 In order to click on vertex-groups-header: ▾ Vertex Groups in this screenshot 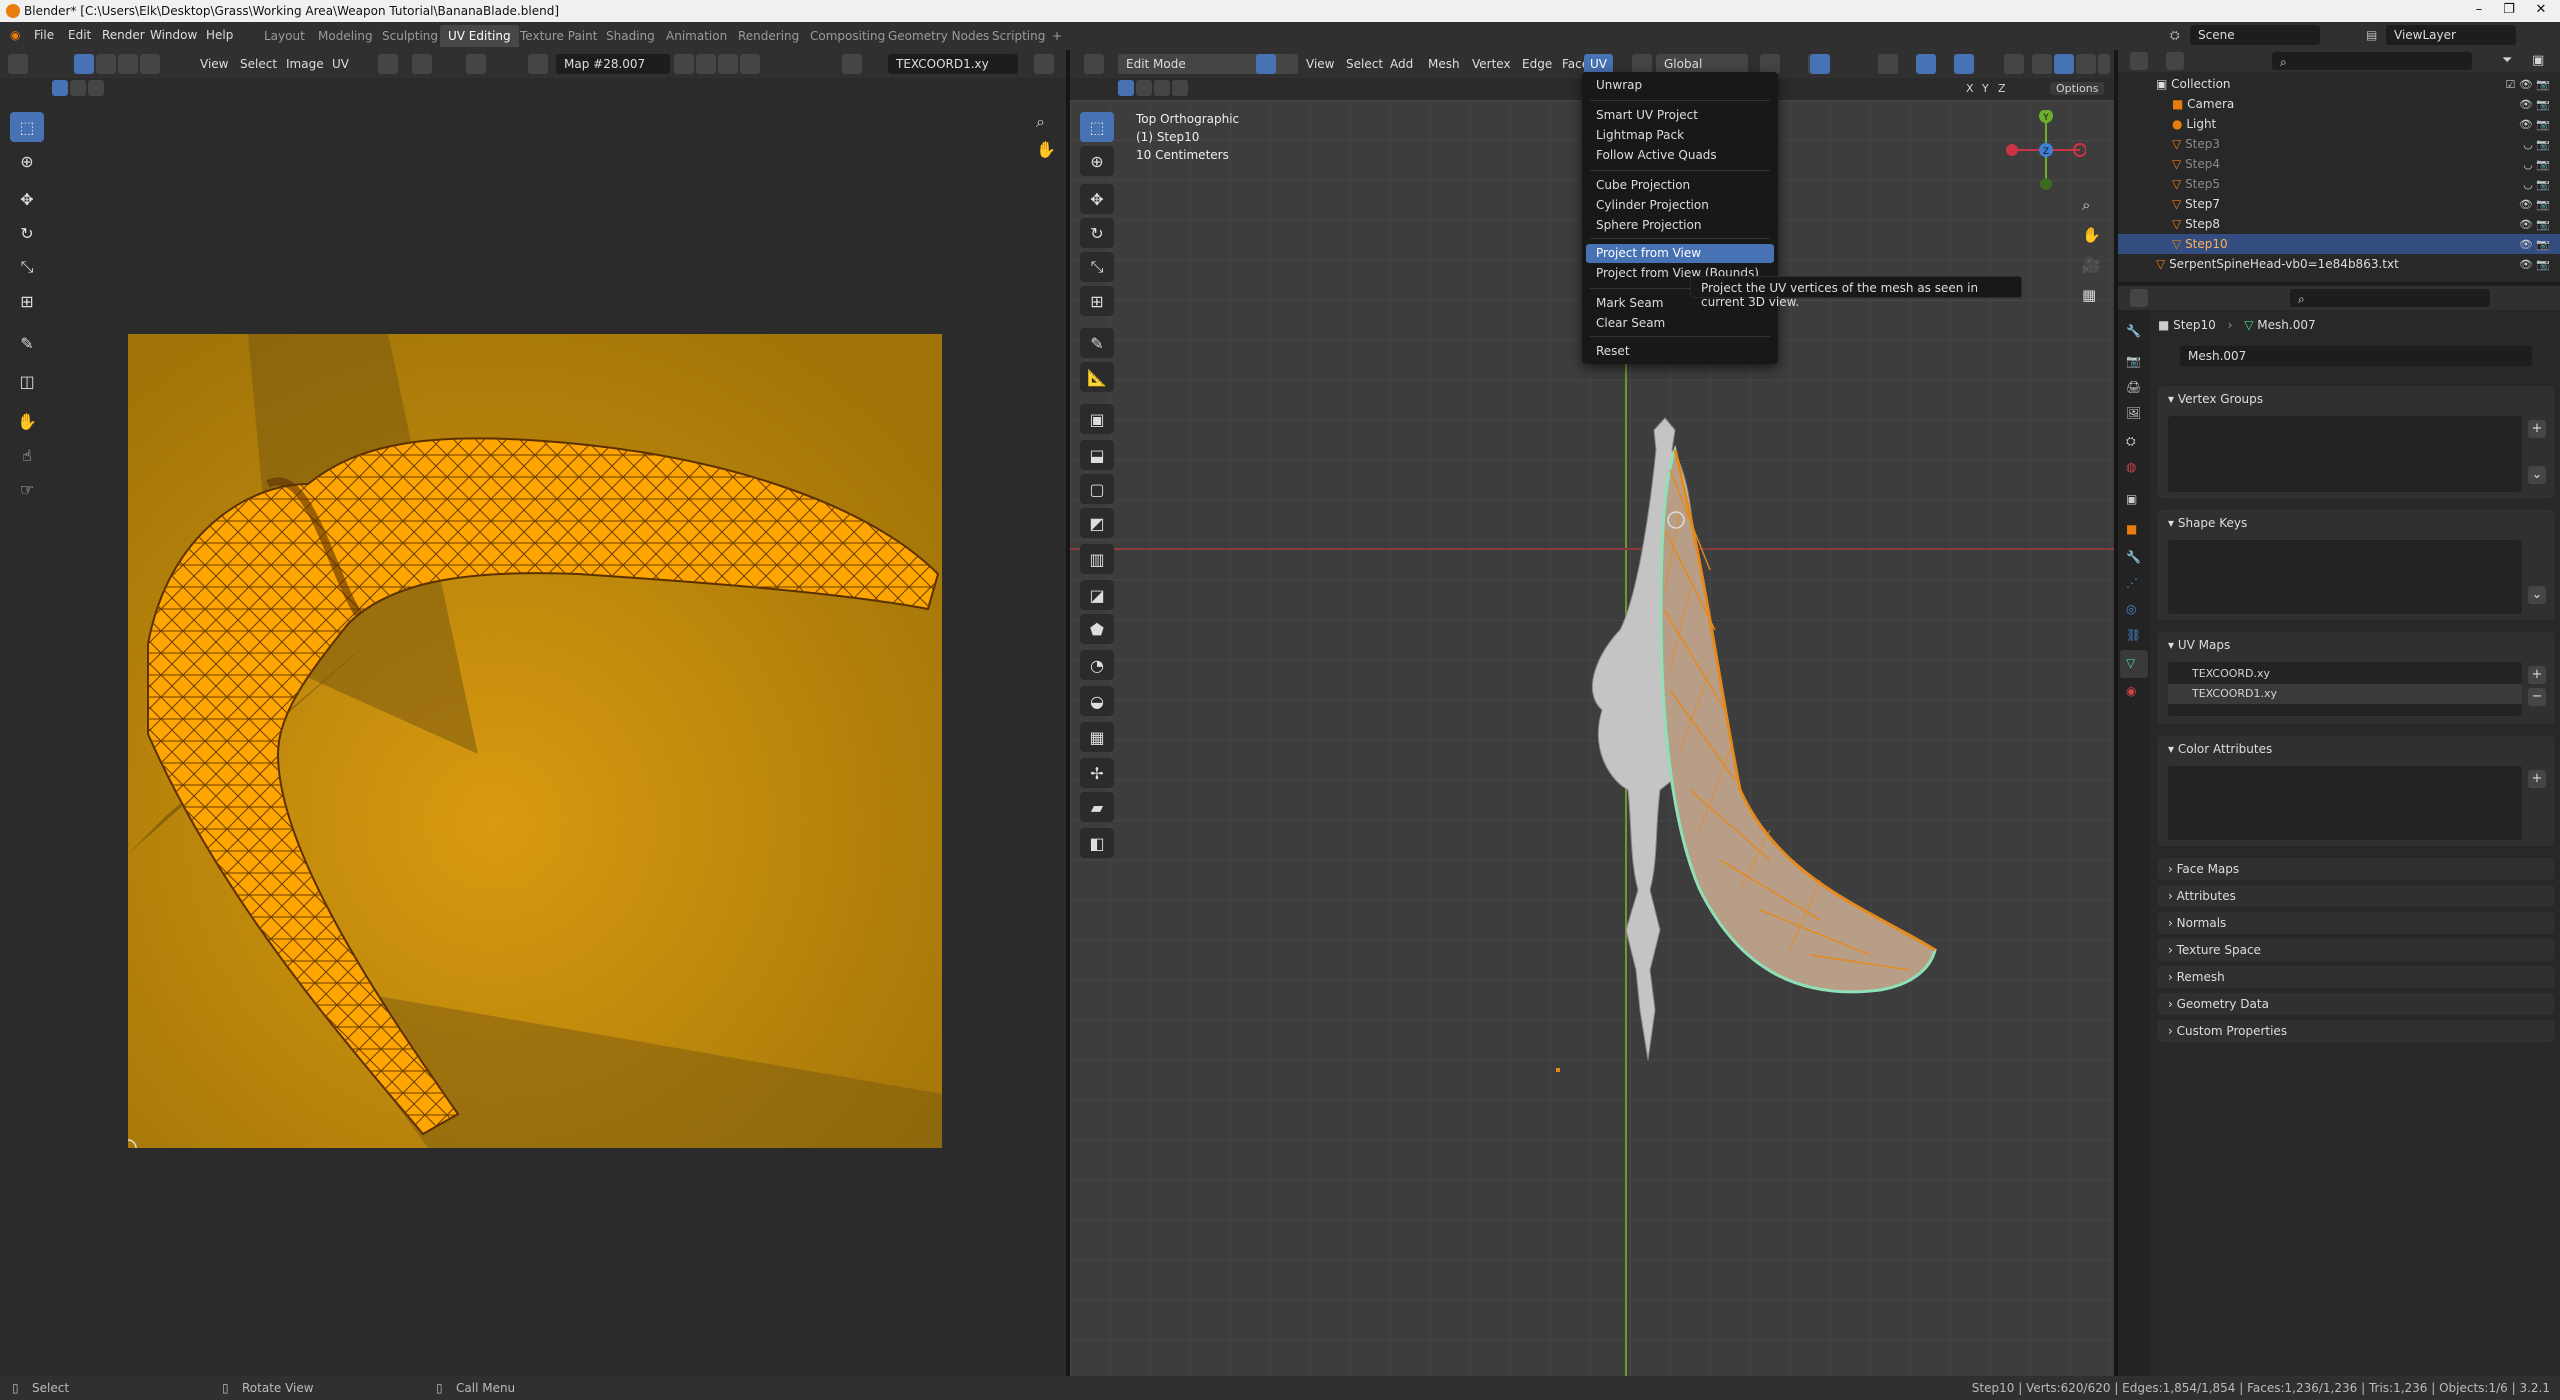, I will do `click(2356, 399)`.